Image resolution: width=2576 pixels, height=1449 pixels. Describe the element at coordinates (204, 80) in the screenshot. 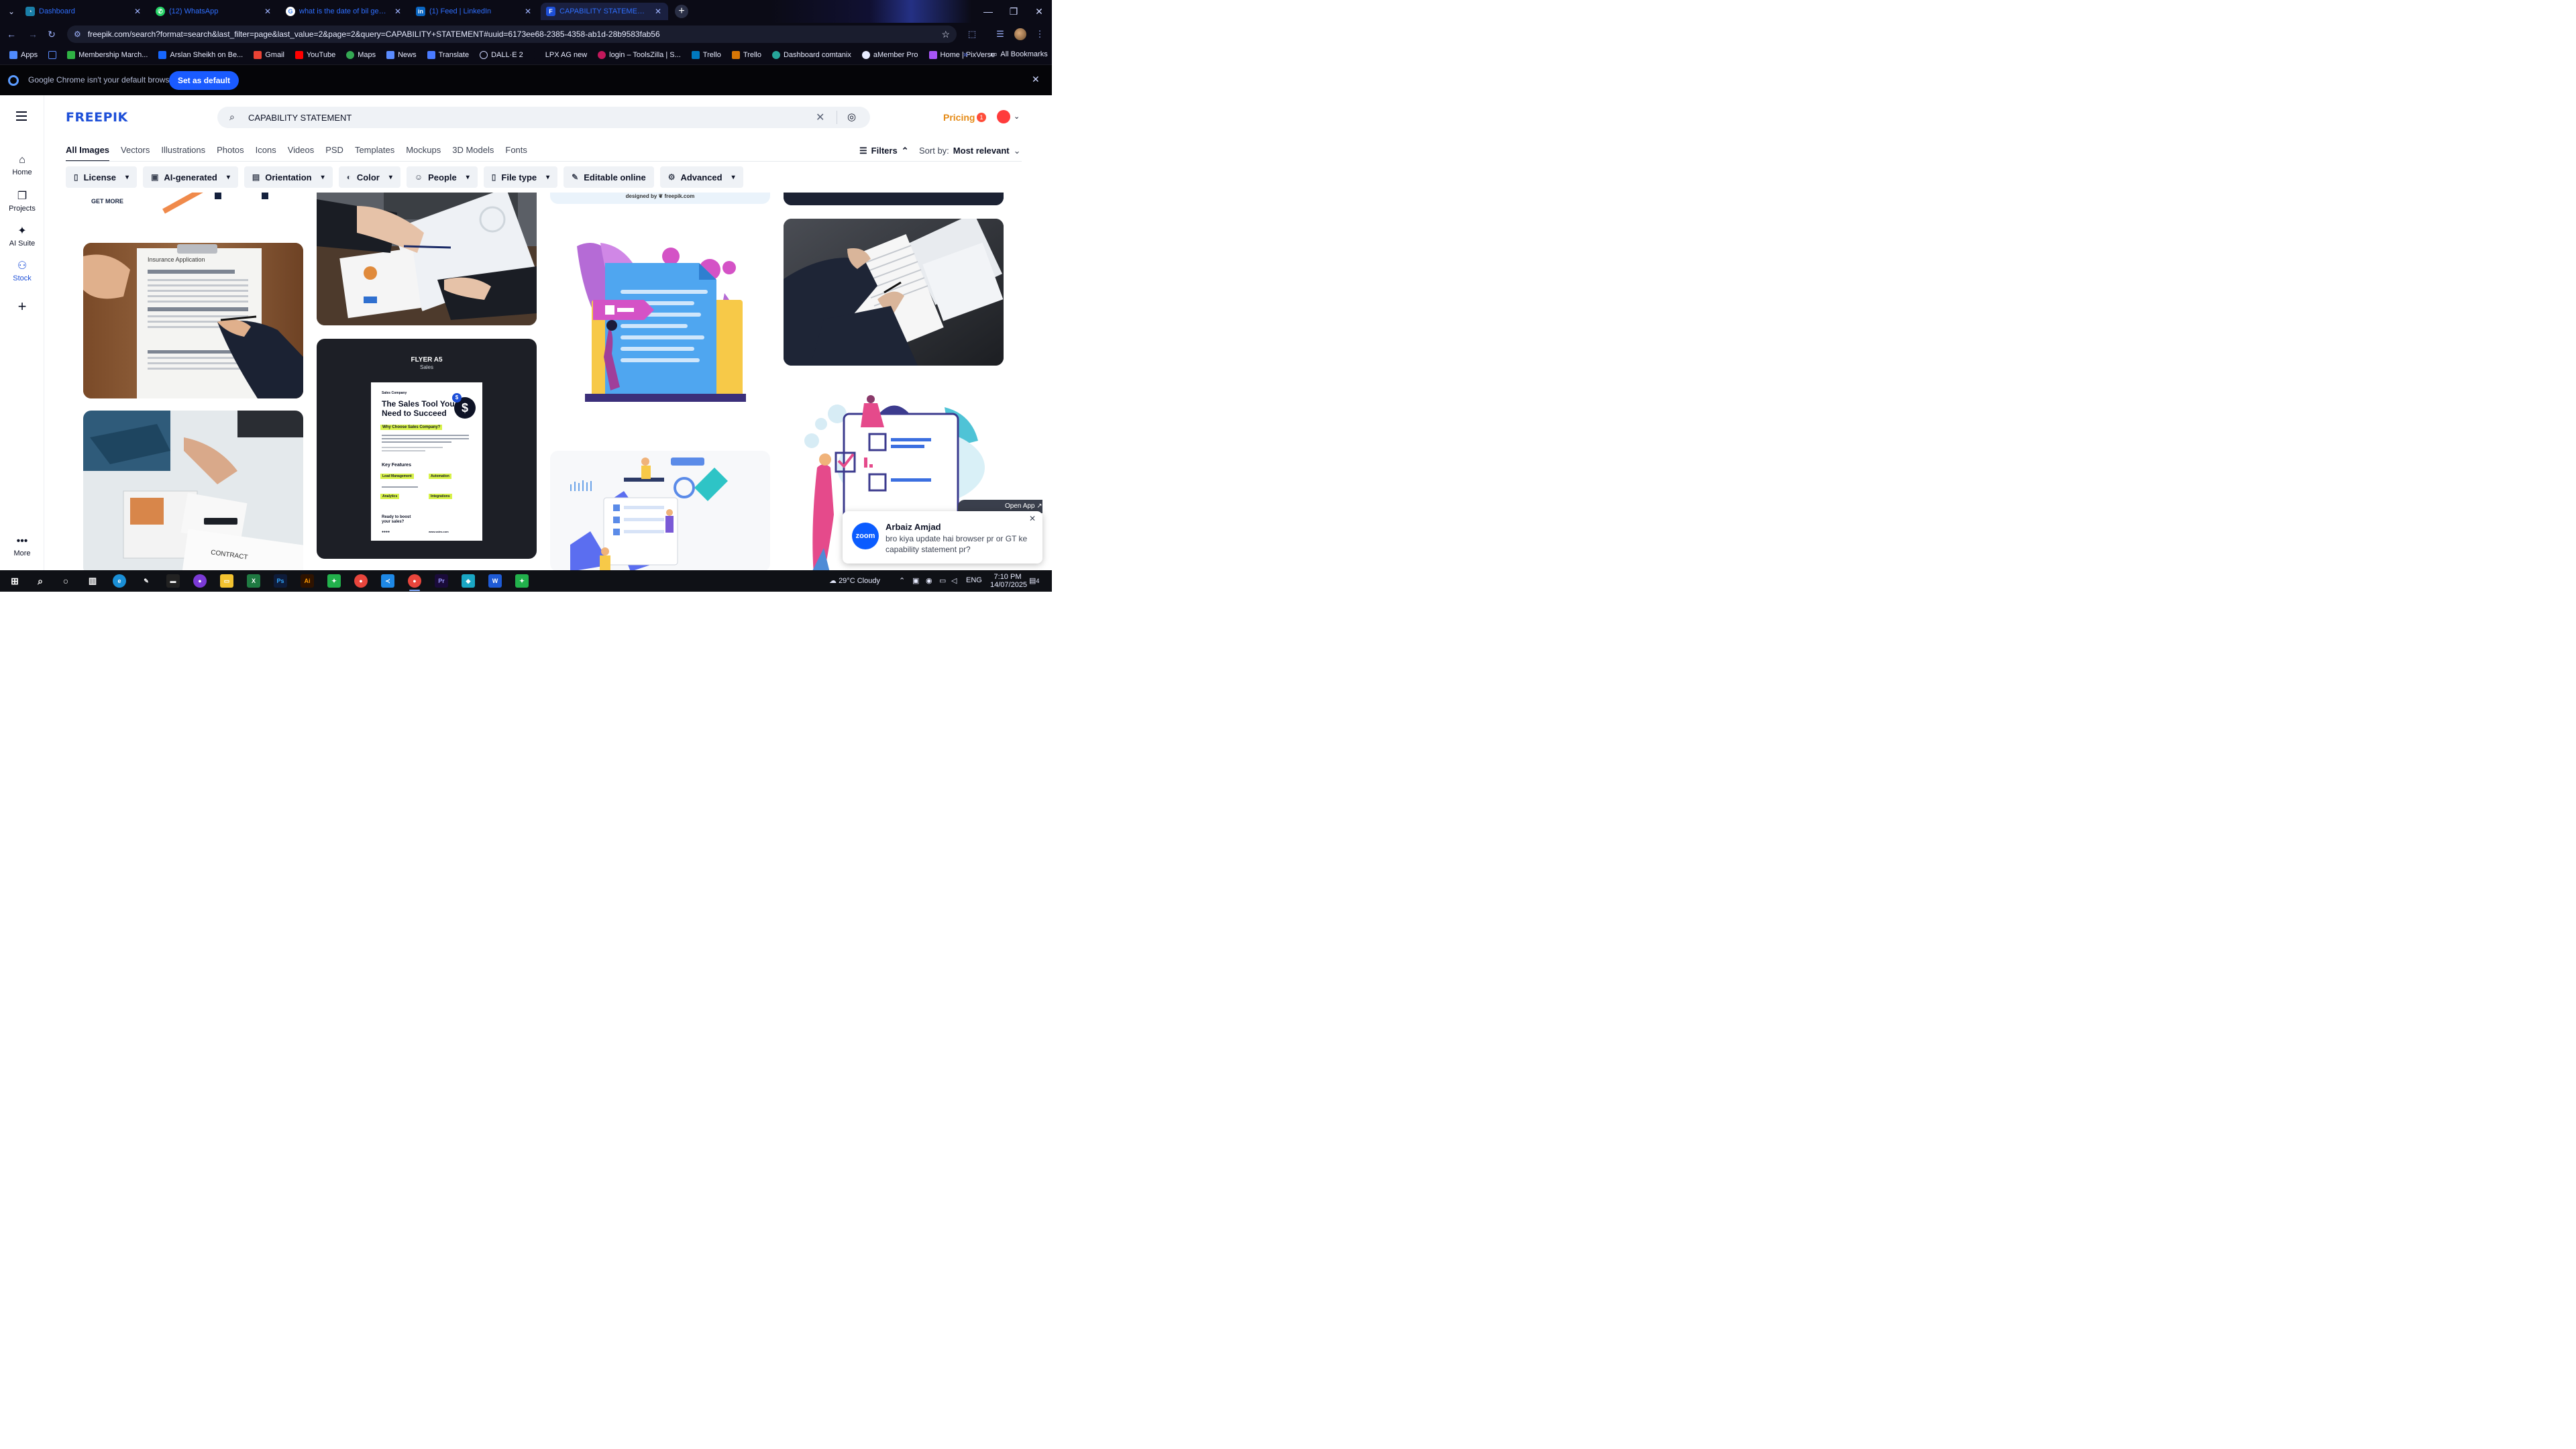

I see `set-default-button: Set as default` at that location.